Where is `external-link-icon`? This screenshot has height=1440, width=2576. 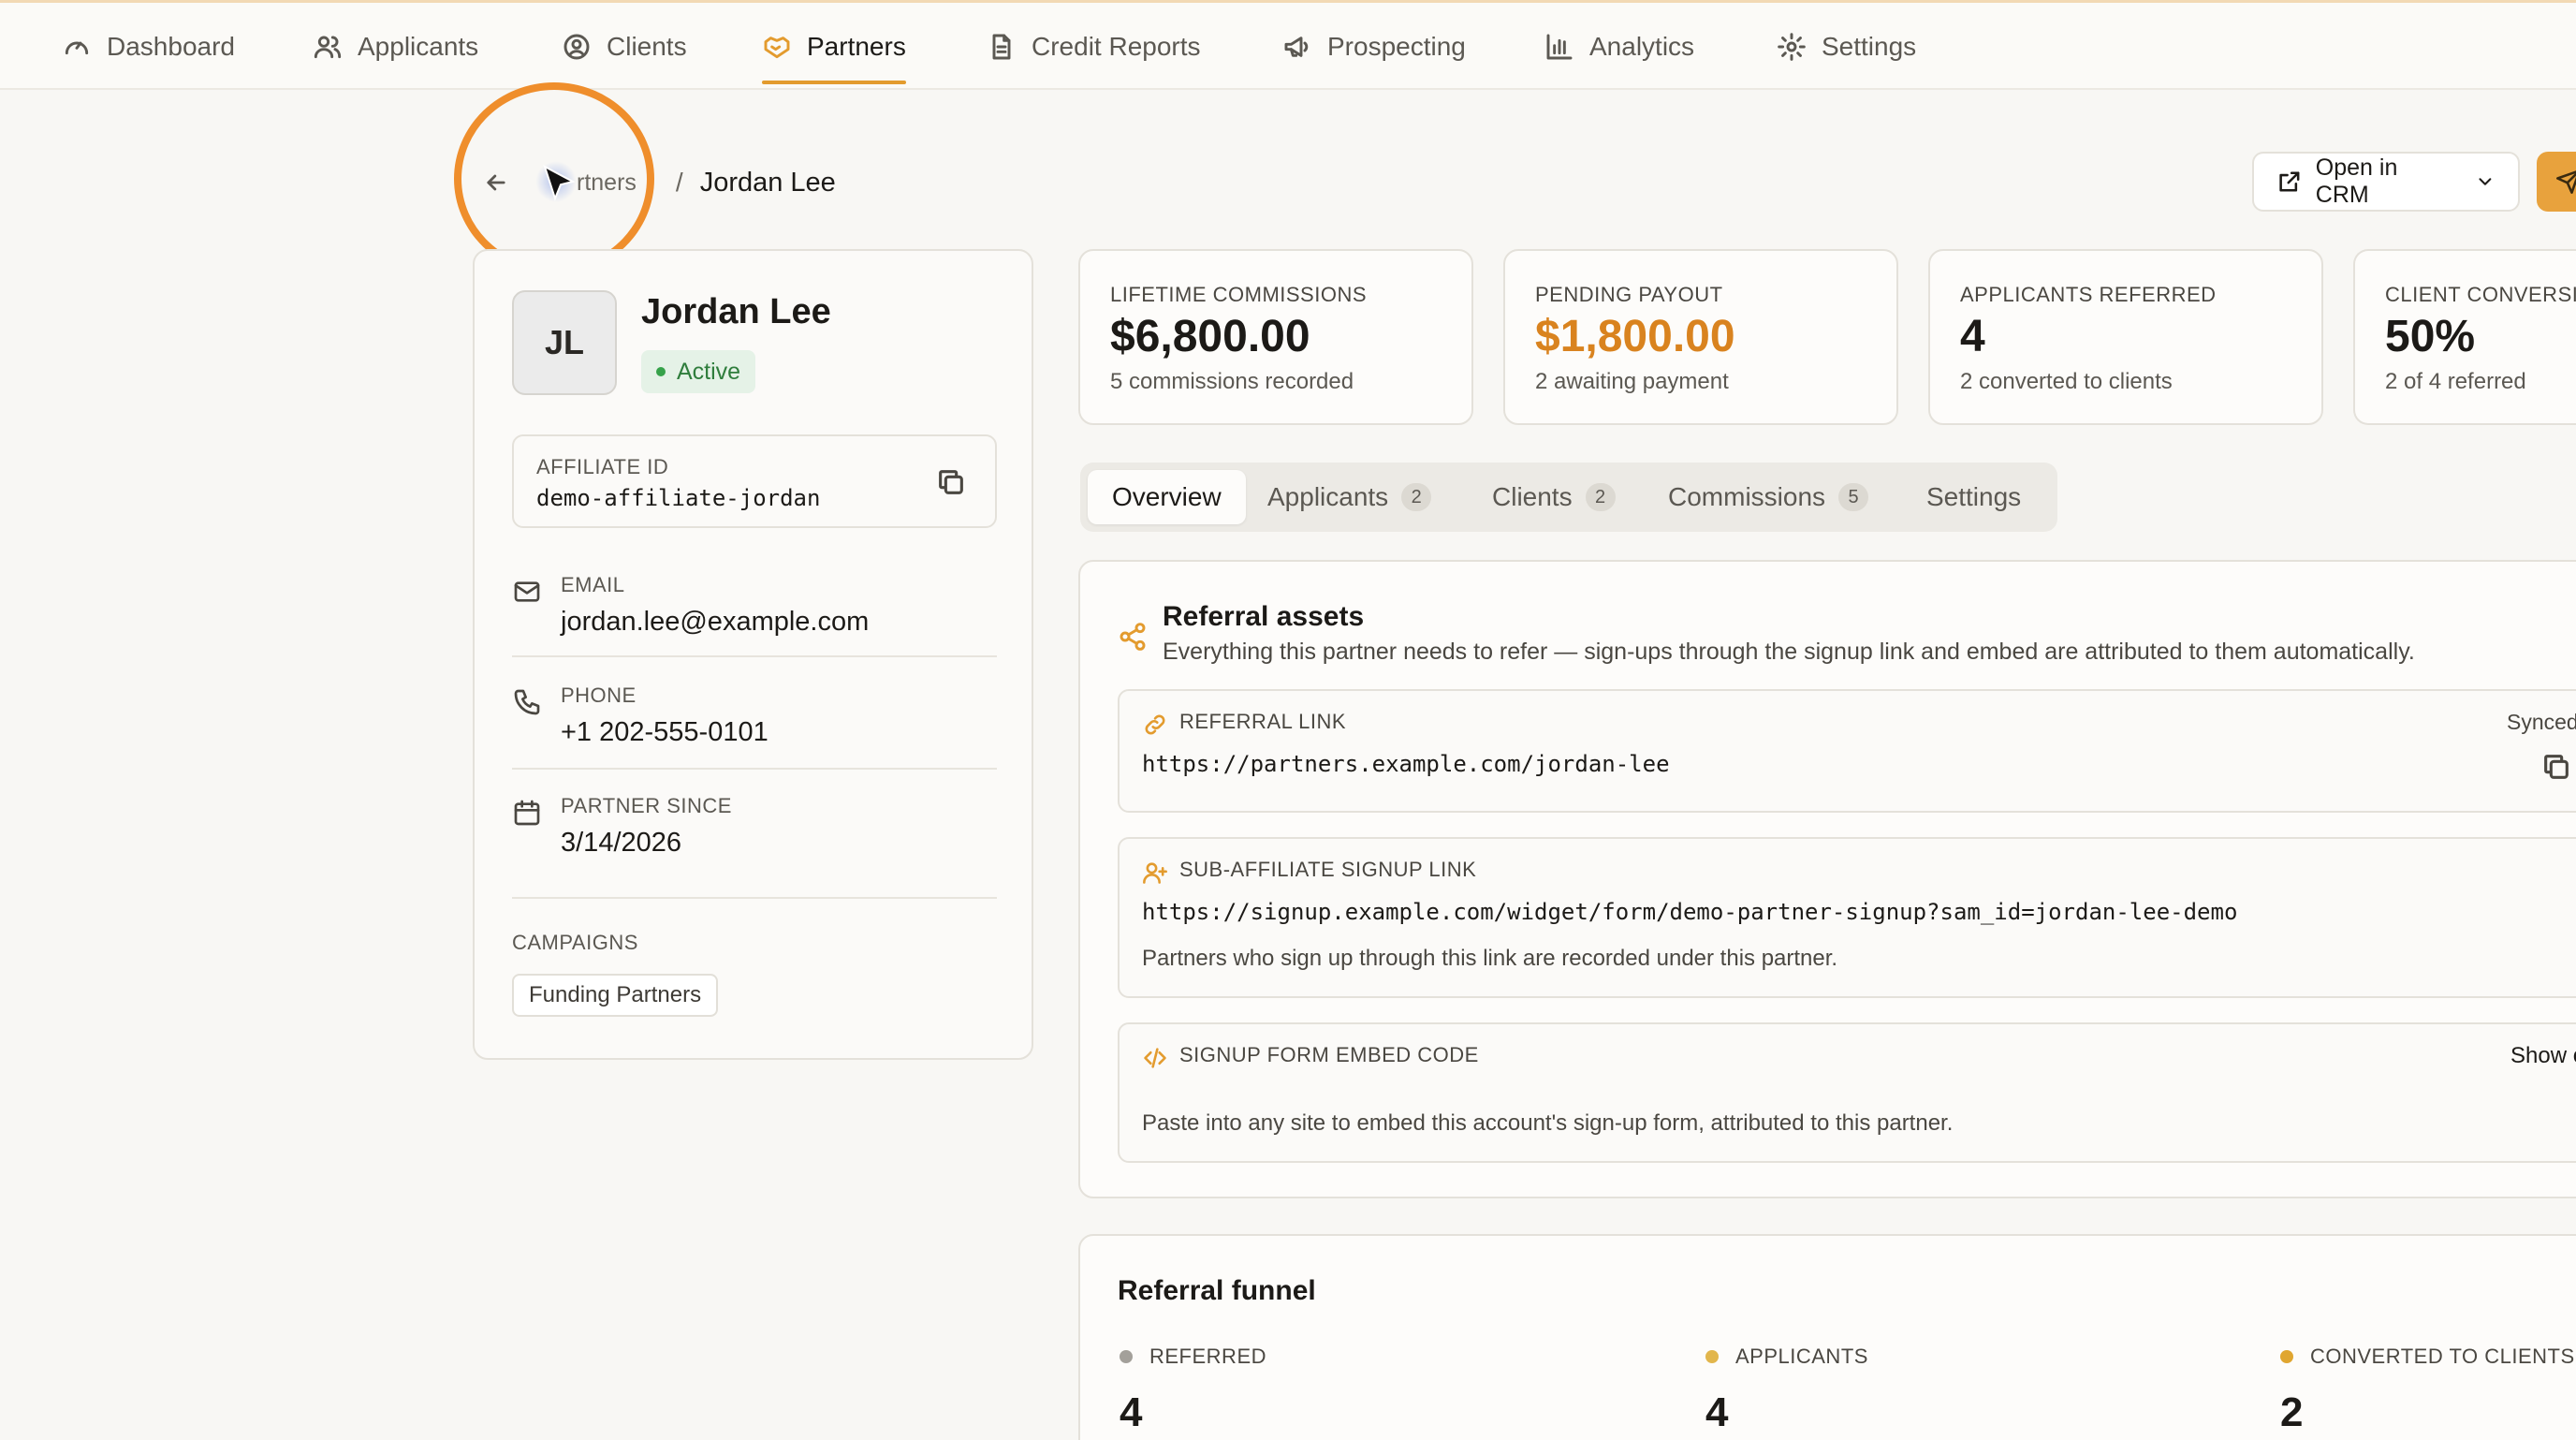 external-link-icon is located at coordinates (2289, 181).